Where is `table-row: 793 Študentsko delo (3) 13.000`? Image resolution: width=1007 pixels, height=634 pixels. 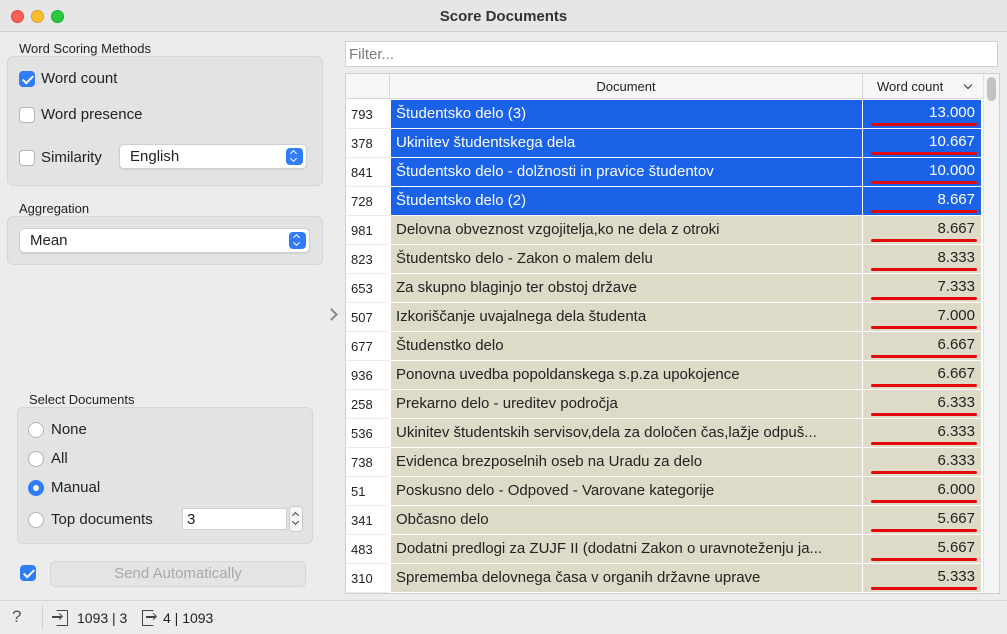 table-row: 793 Študentsko delo (3) 13.000 is located at coordinates (664, 114).